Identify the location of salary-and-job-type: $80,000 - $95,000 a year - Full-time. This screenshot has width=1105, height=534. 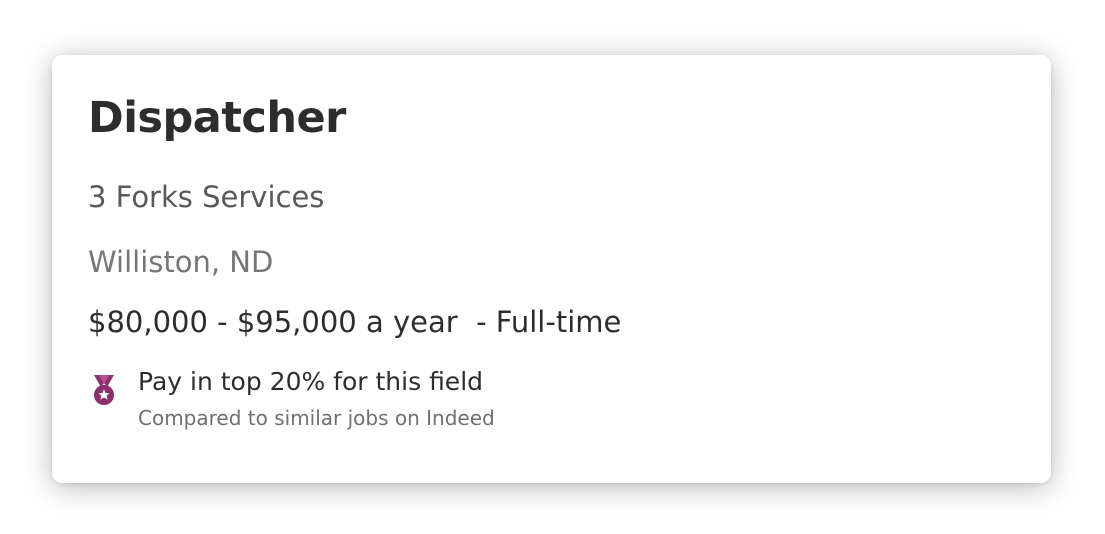
(355, 322).